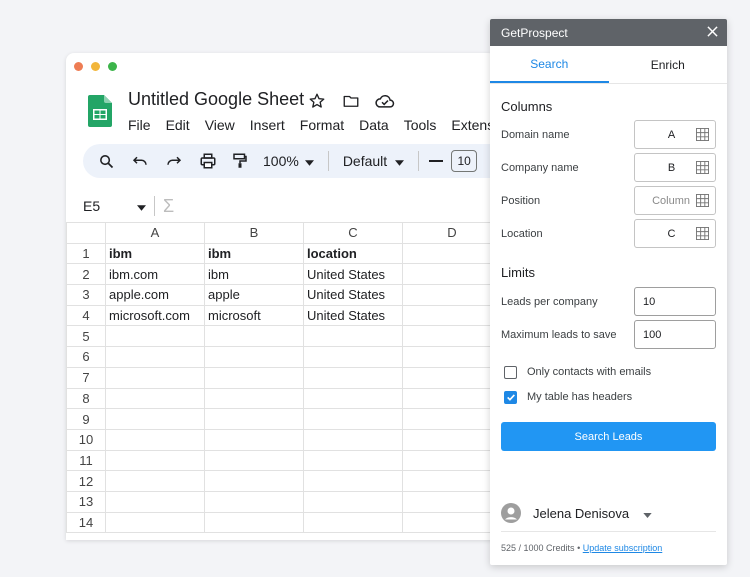 The width and height of the screenshot is (750, 577). Describe the element at coordinates (106, 161) in the screenshot. I see `search-icon` at that location.